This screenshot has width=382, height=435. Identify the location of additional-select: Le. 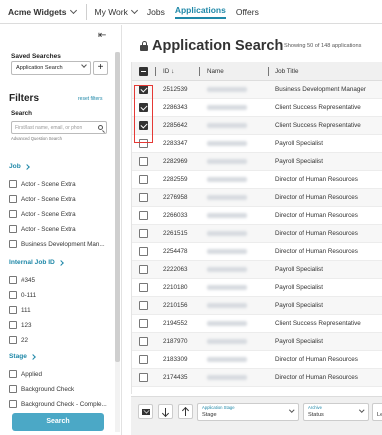
(377, 412).